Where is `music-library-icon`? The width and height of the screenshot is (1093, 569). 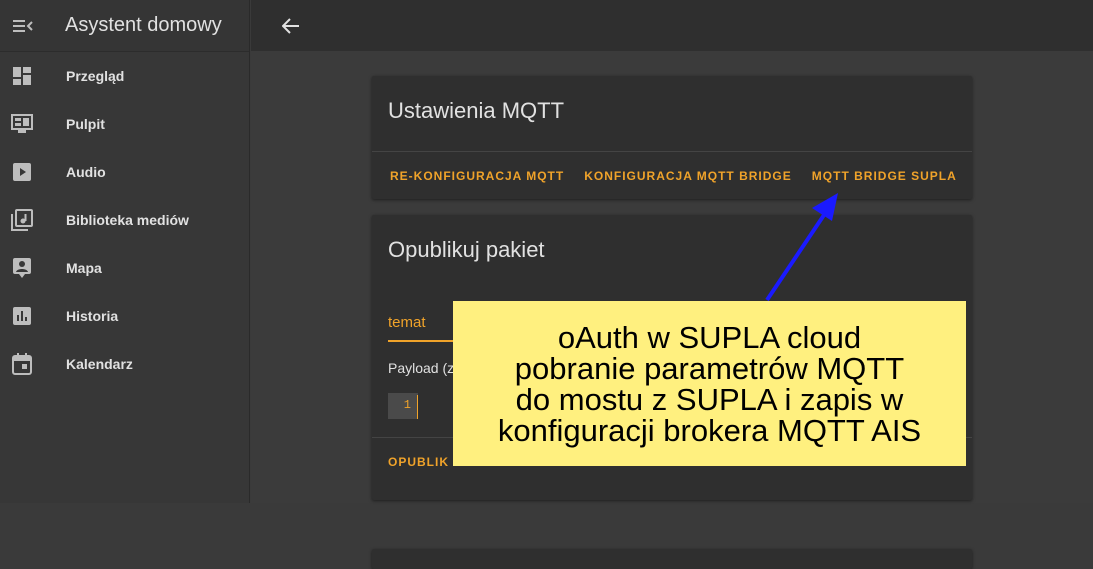 music-library-icon is located at coordinates (22, 220).